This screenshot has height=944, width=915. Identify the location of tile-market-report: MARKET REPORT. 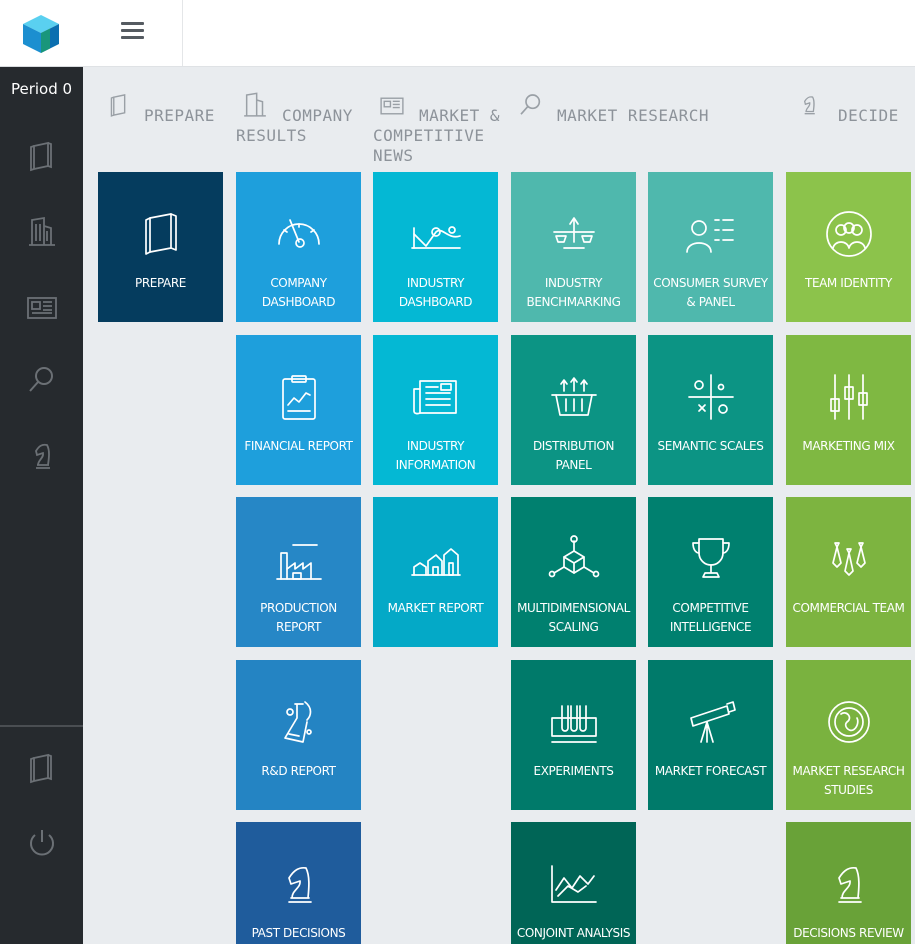
(435, 572).